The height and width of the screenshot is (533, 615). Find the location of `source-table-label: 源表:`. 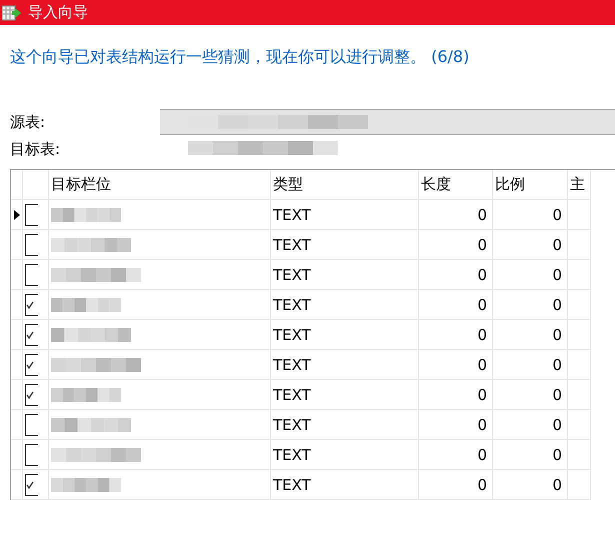

source-table-label: 源表: is located at coordinates (27, 122).